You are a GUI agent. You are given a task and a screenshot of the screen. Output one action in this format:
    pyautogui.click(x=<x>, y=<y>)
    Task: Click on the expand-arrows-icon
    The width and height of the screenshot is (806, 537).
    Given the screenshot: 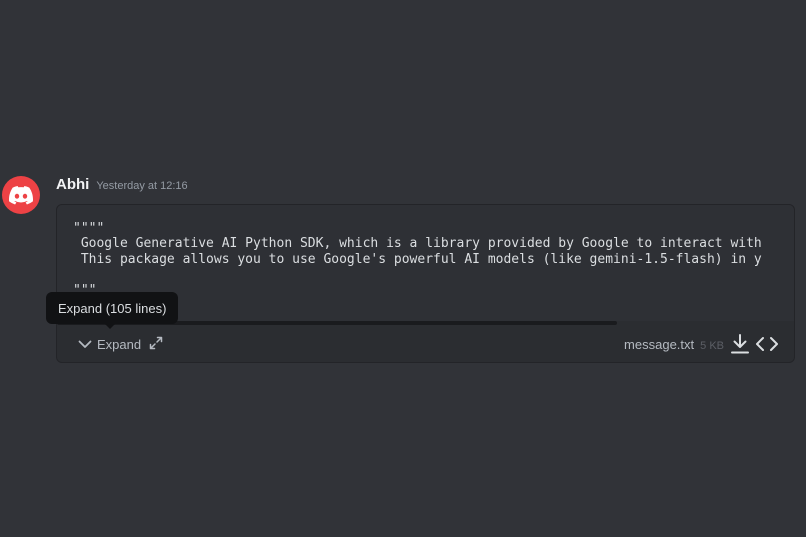 What is the action you would take?
    pyautogui.click(x=156, y=343)
    